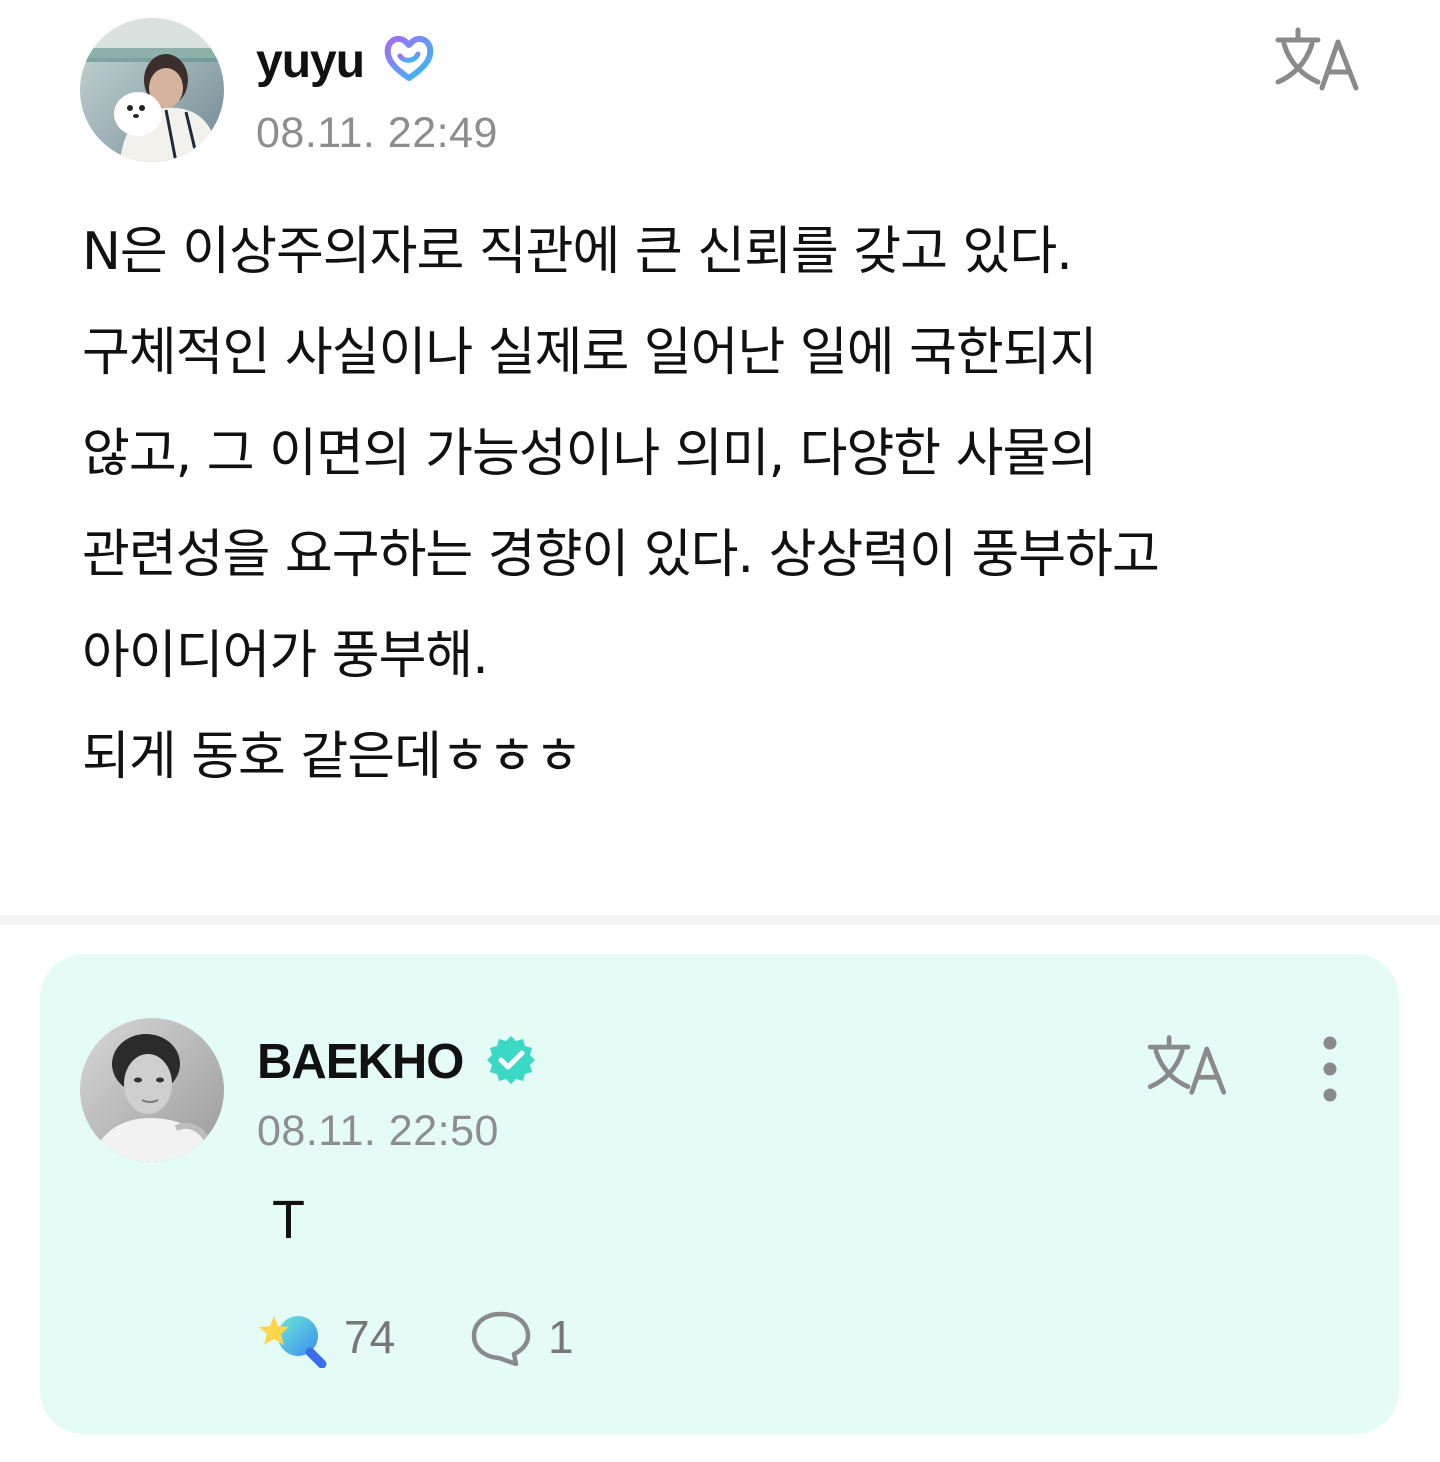 This screenshot has width=1440, height=1462. I want to click on author-avatar, so click(152, 90).